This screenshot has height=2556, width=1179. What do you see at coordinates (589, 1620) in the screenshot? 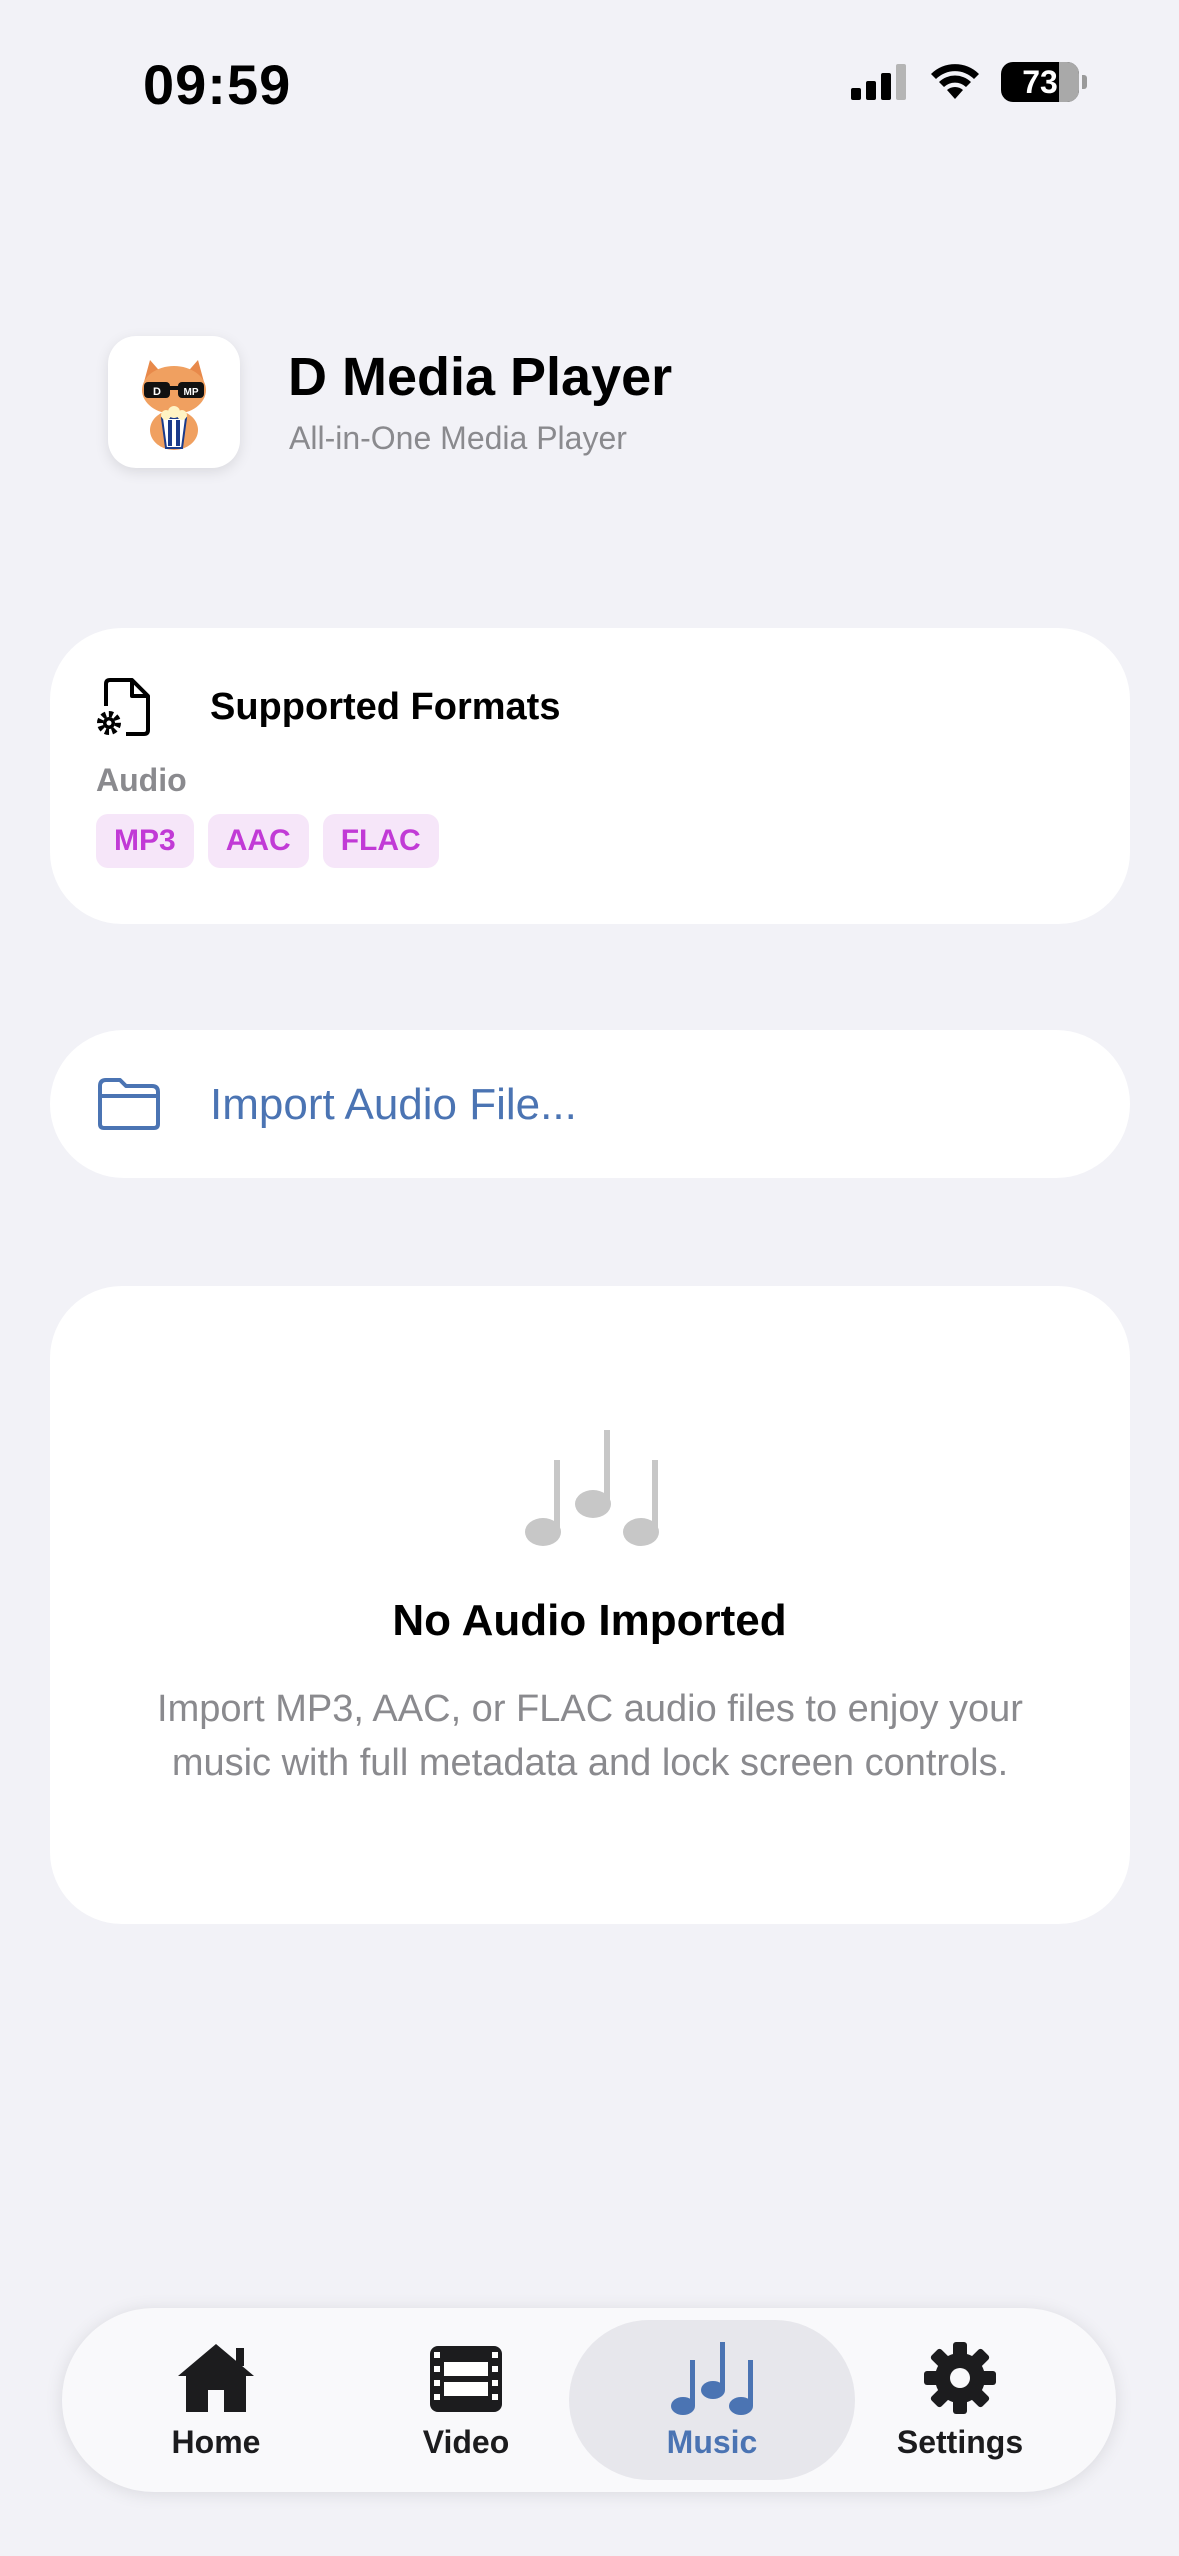
I see `empty-state-title: No Audio Imported` at bounding box center [589, 1620].